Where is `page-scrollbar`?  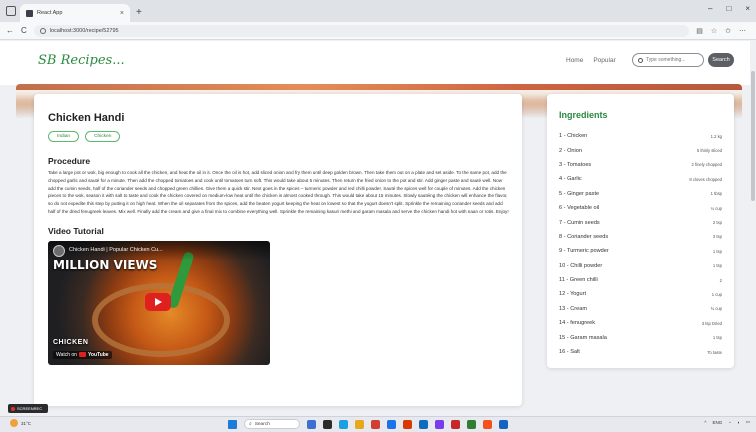
page-scrollbar is located at coordinates (753, 228).